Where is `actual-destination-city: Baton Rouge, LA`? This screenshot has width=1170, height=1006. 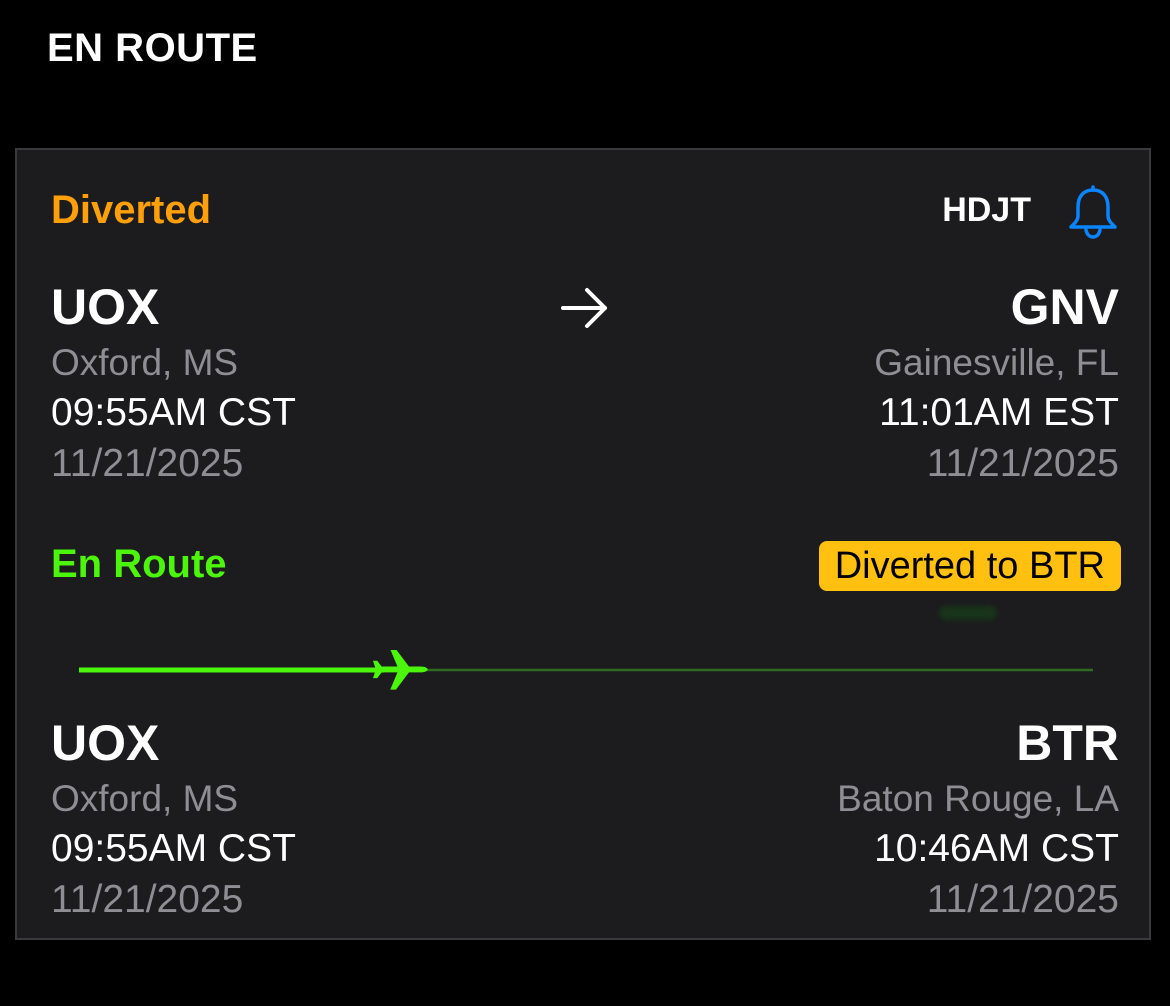 actual-destination-city: Baton Rouge, LA is located at coordinates (978, 798).